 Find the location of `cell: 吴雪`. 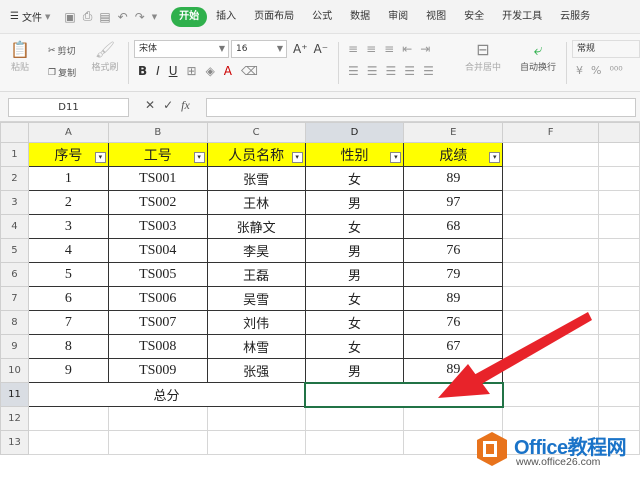

cell: 吴雪 is located at coordinates (256, 298).